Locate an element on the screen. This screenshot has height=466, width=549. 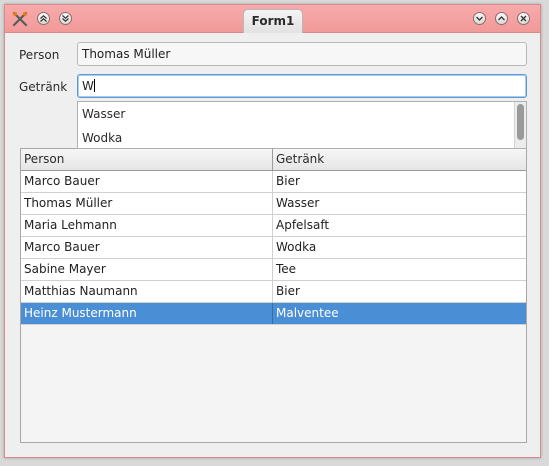
drink-label: Getränk is located at coordinates (43, 87).